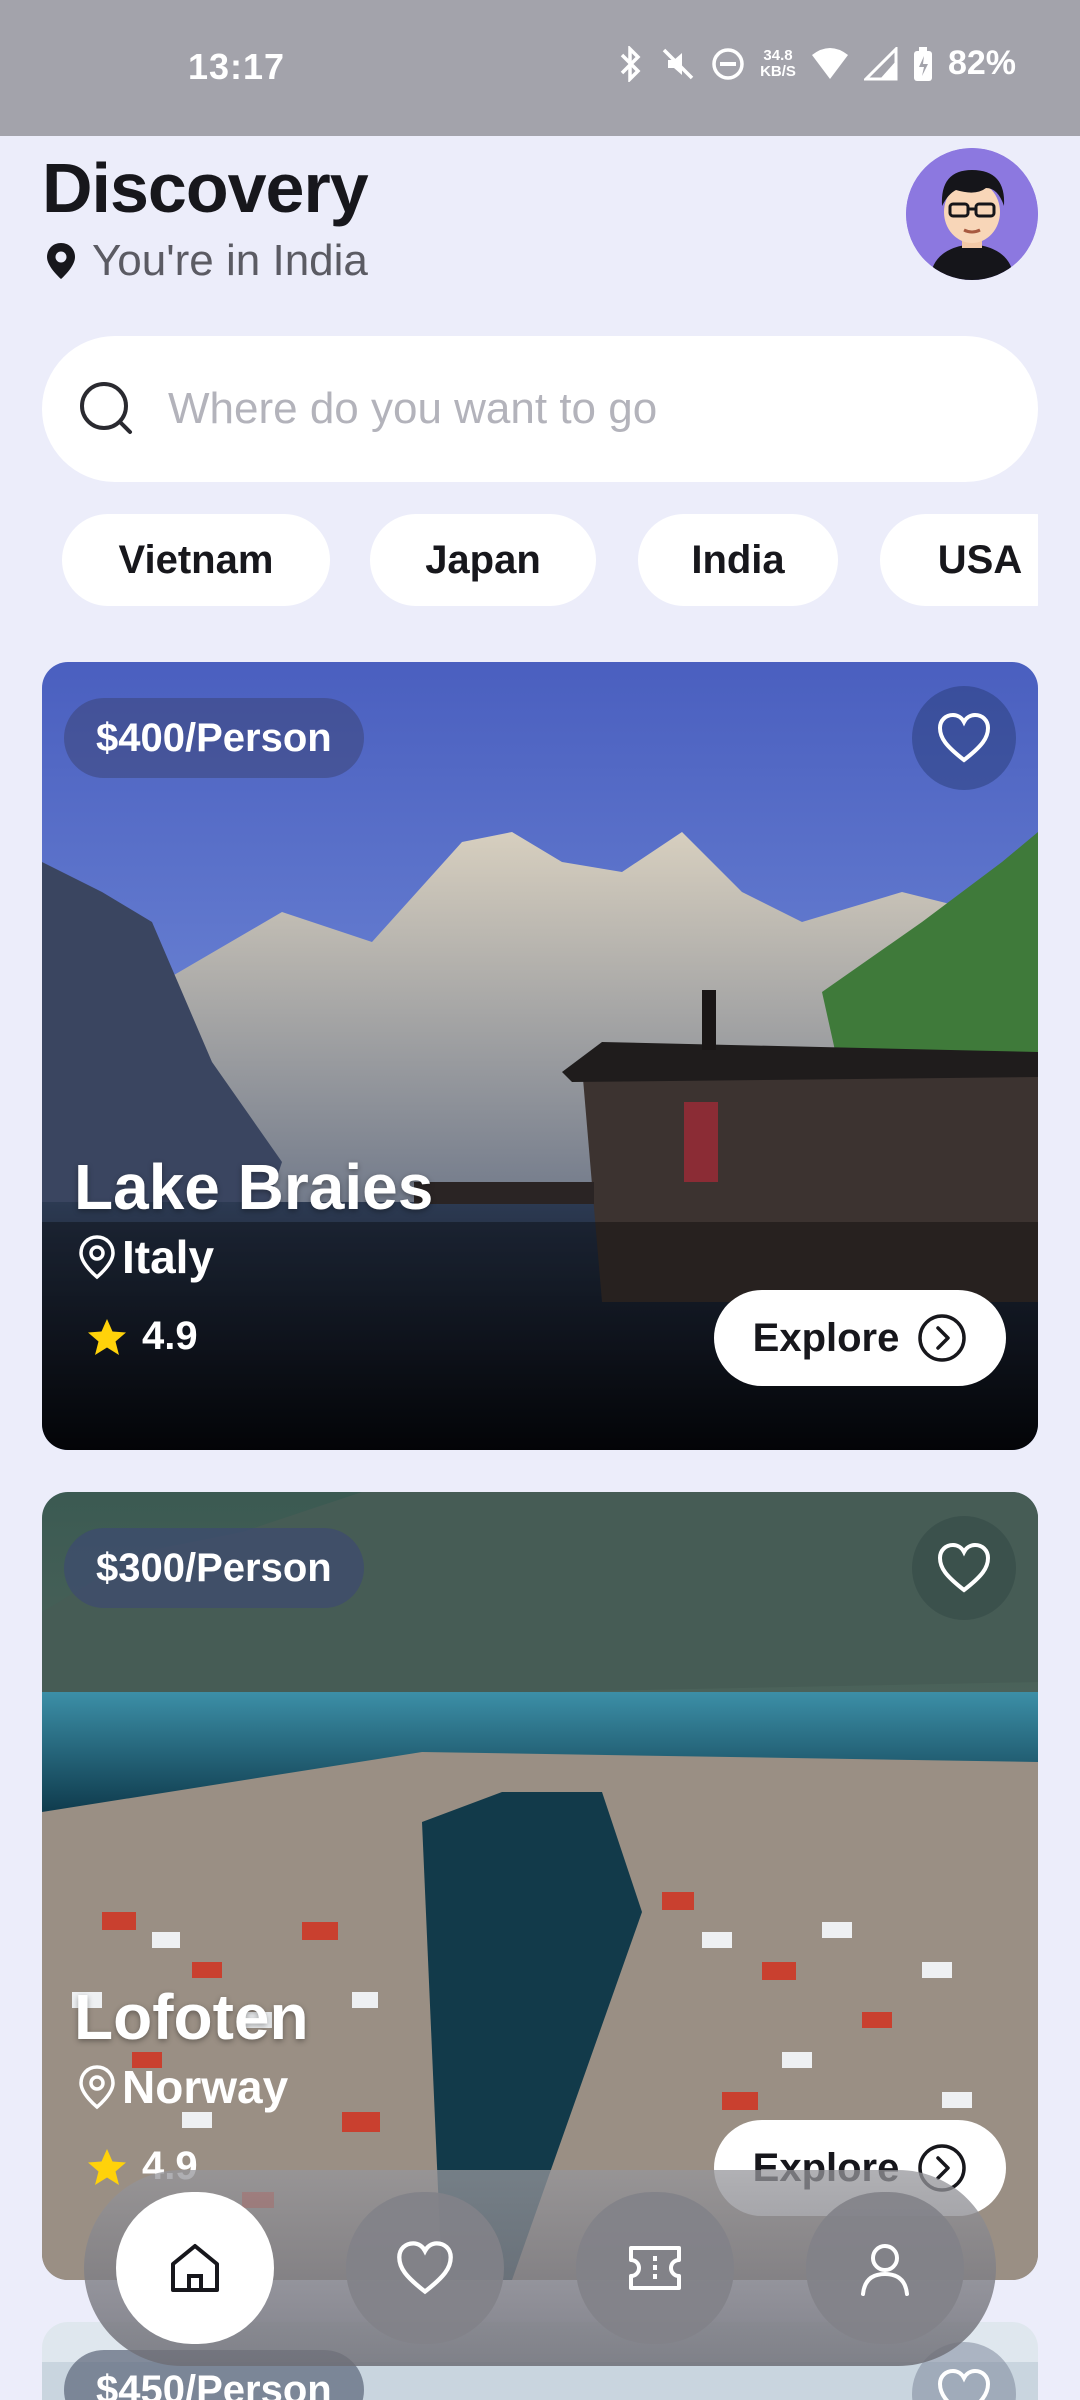 The height and width of the screenshot is (2400, 1080). What do you see at coordinates (981, 63) in the screenshot?
I see `battery-percent: 82%` at bounding box center [981, 63].